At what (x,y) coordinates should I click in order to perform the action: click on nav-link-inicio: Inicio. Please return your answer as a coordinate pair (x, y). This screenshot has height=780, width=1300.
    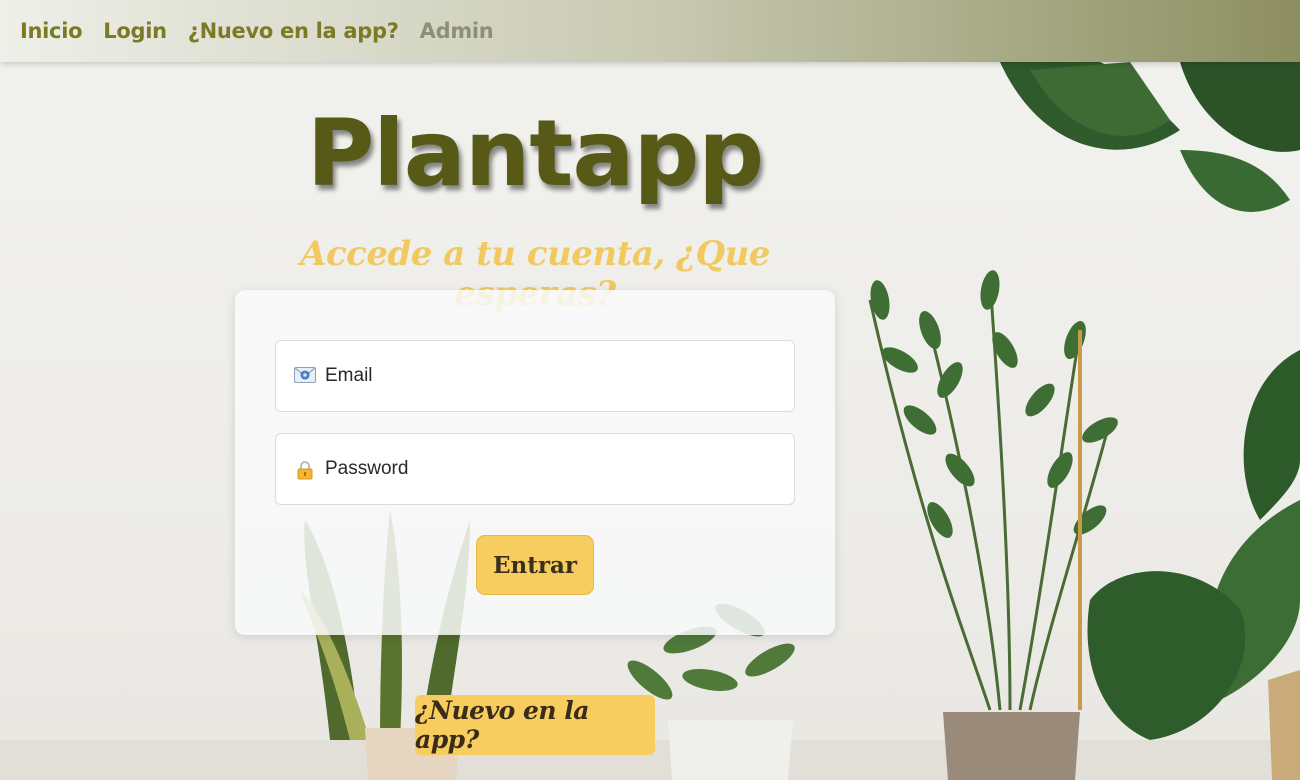
    Looking at the image, I should click on (51, 31).